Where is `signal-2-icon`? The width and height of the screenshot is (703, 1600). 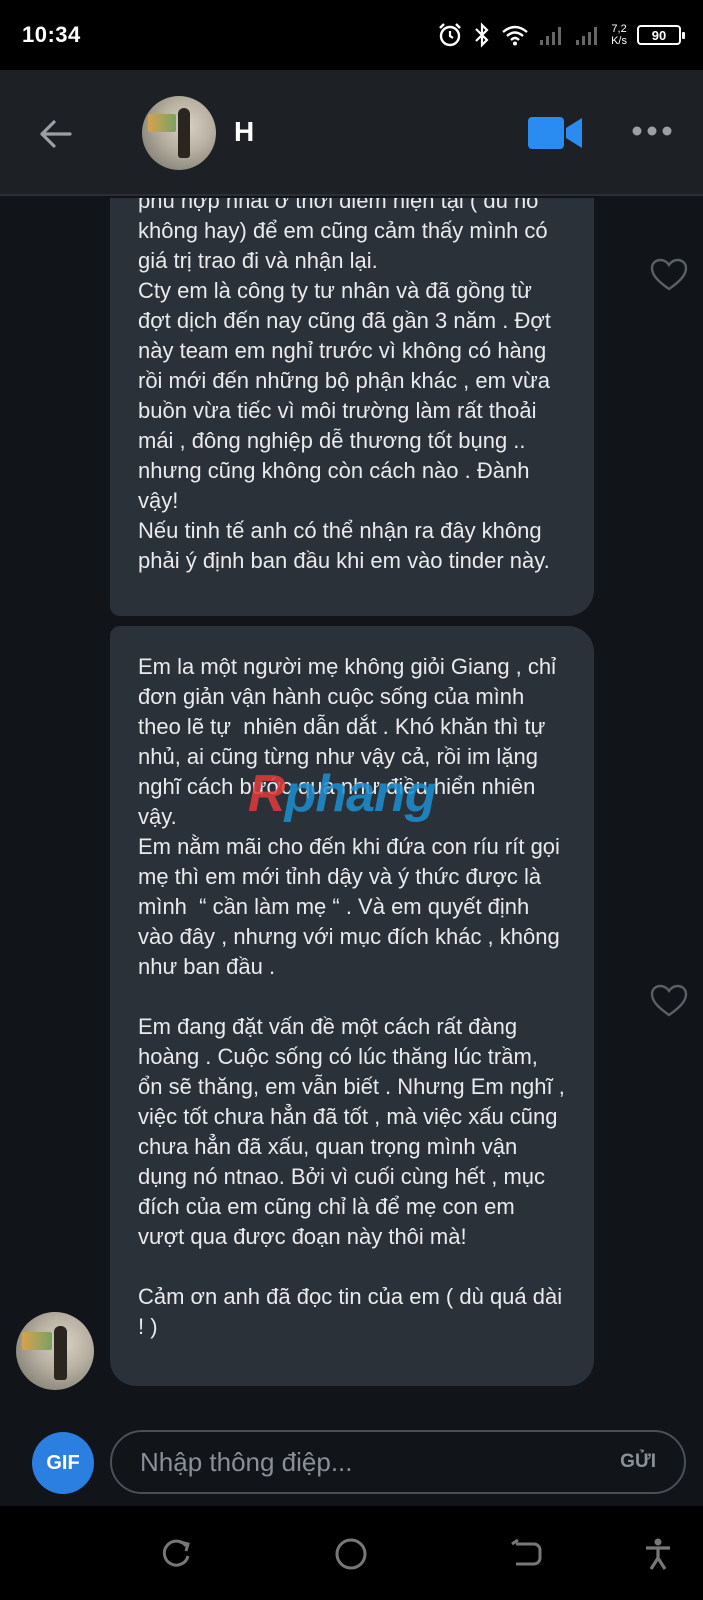
signal-2-icon is located at coordinates (587, 36).